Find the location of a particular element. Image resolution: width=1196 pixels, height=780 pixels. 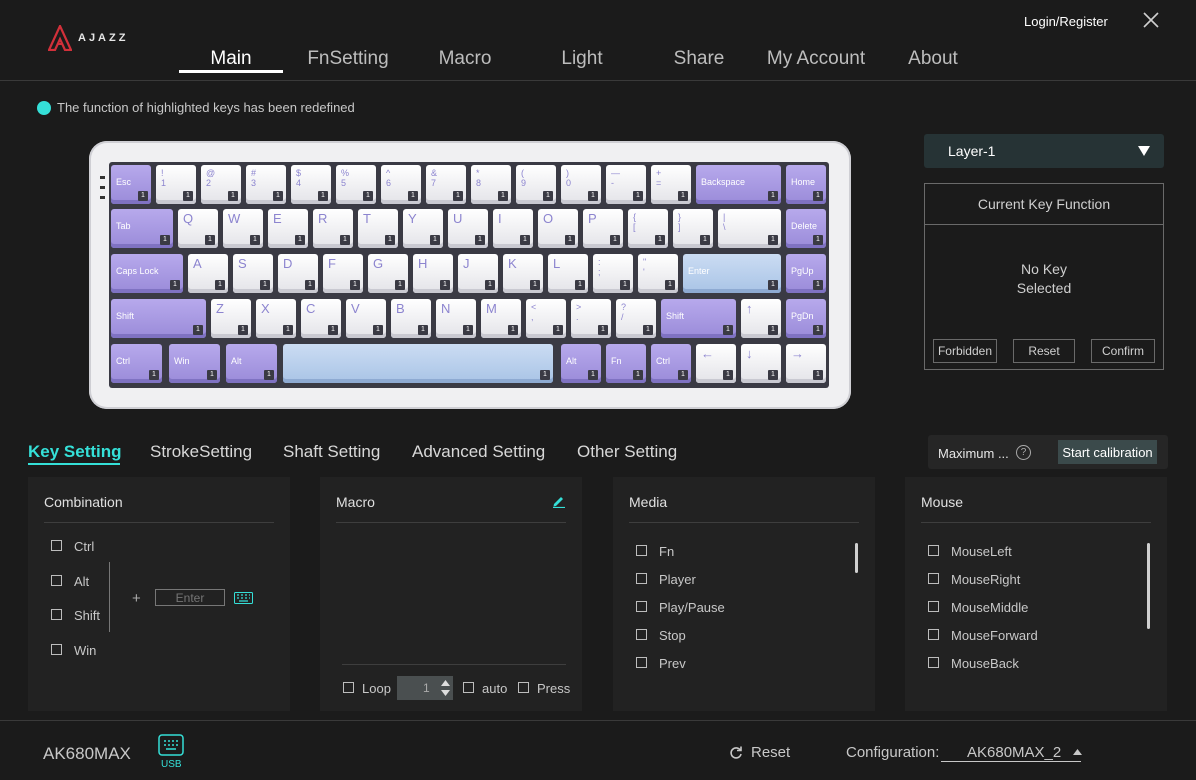

mouse-back-checkbox is located at coordinates (933, 662).